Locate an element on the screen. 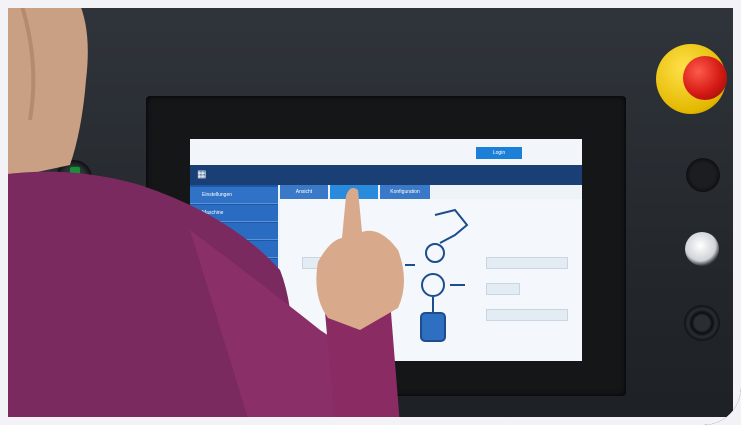  login-button: Login is located at coordinates (499, 153).